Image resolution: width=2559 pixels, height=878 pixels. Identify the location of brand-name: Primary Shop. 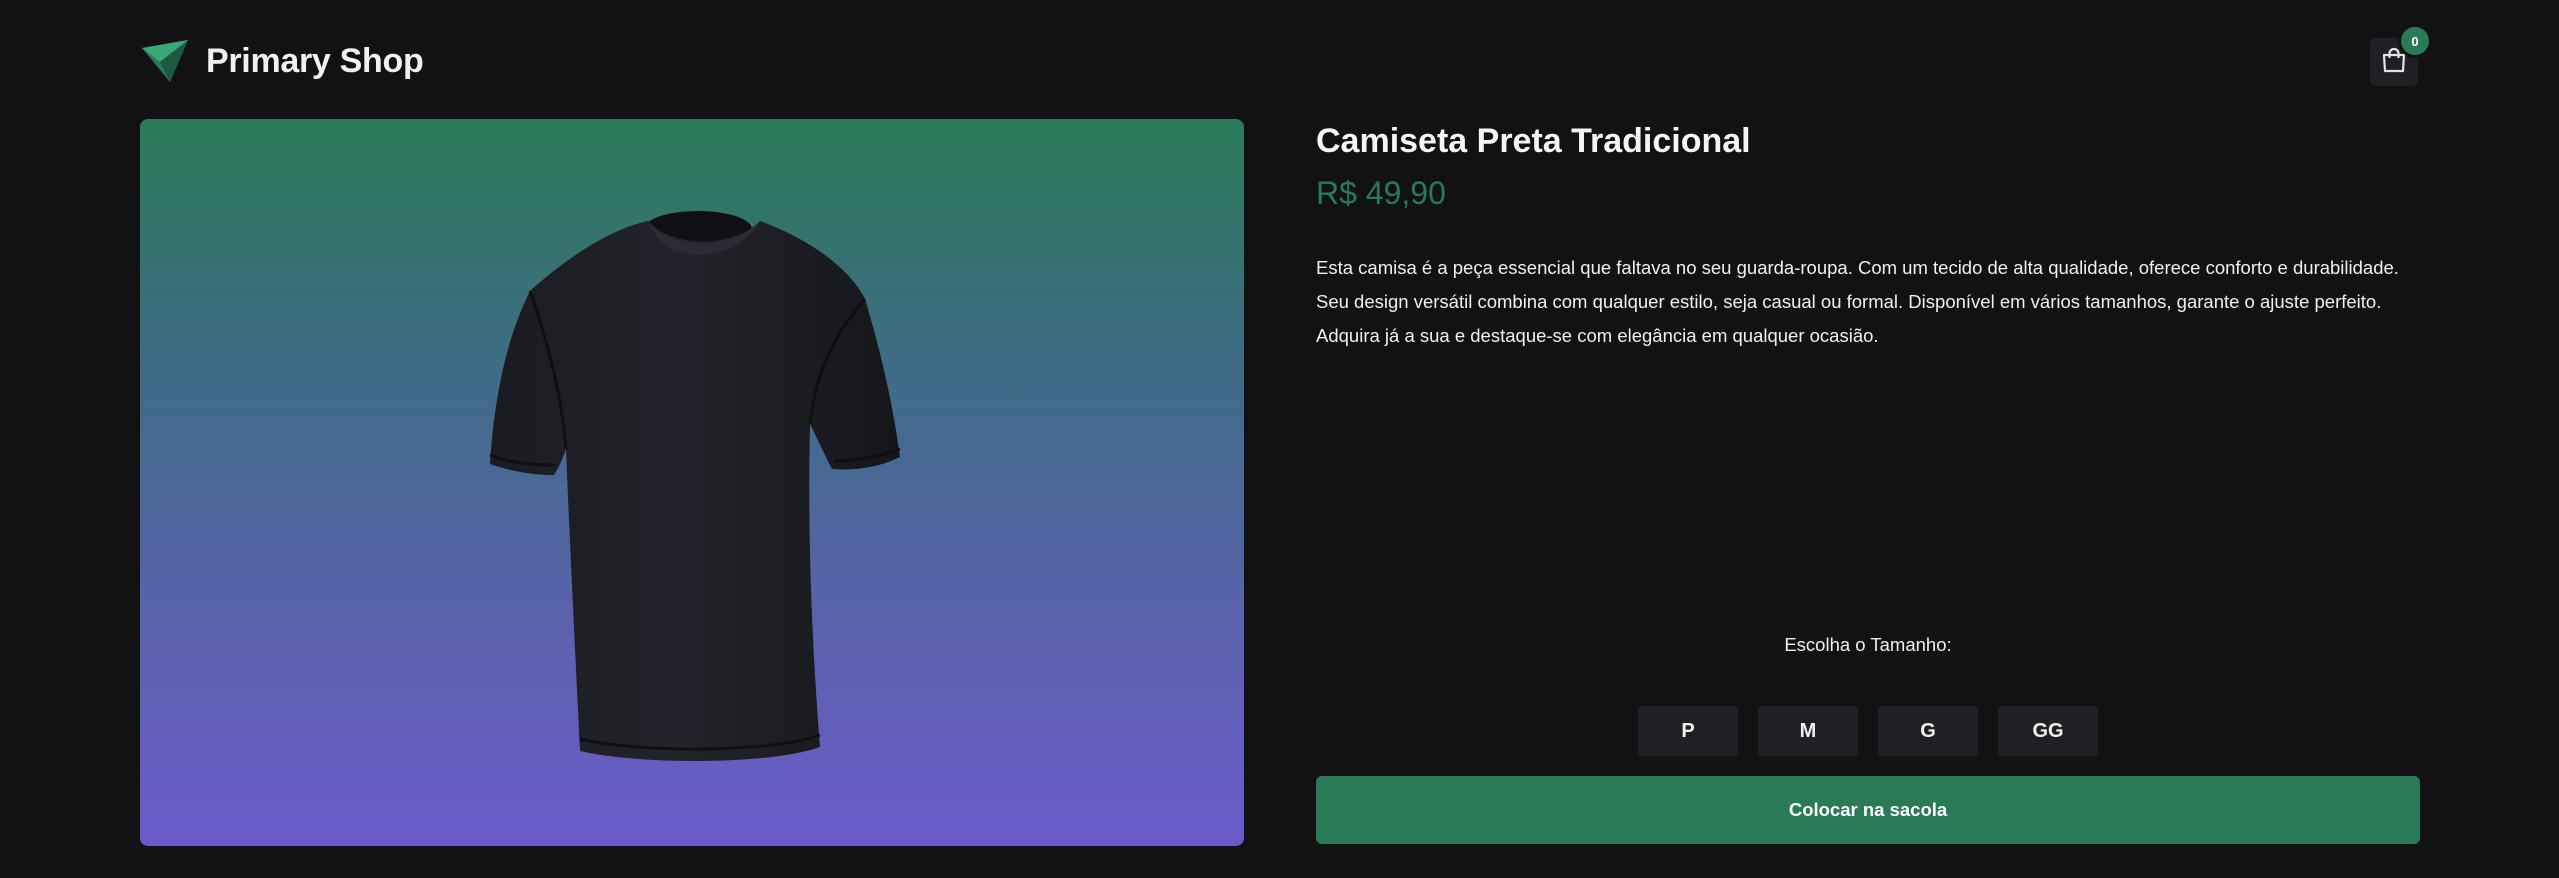
(315, 60).